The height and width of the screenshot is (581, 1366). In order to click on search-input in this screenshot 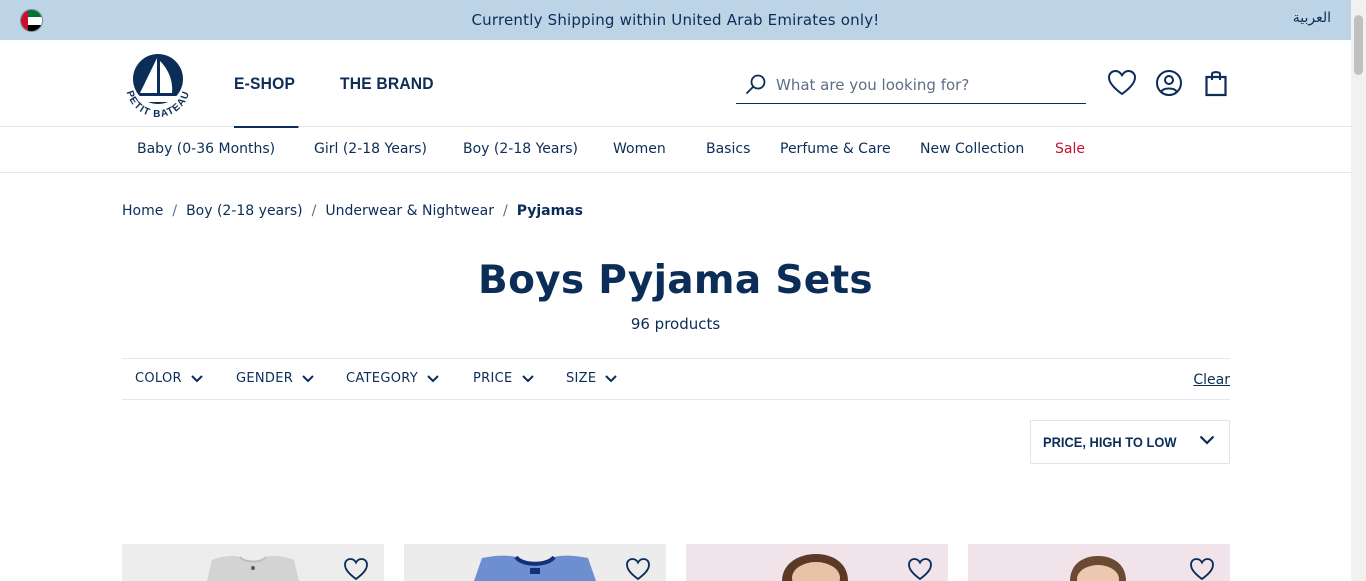, I will do `click(926, 84)`.